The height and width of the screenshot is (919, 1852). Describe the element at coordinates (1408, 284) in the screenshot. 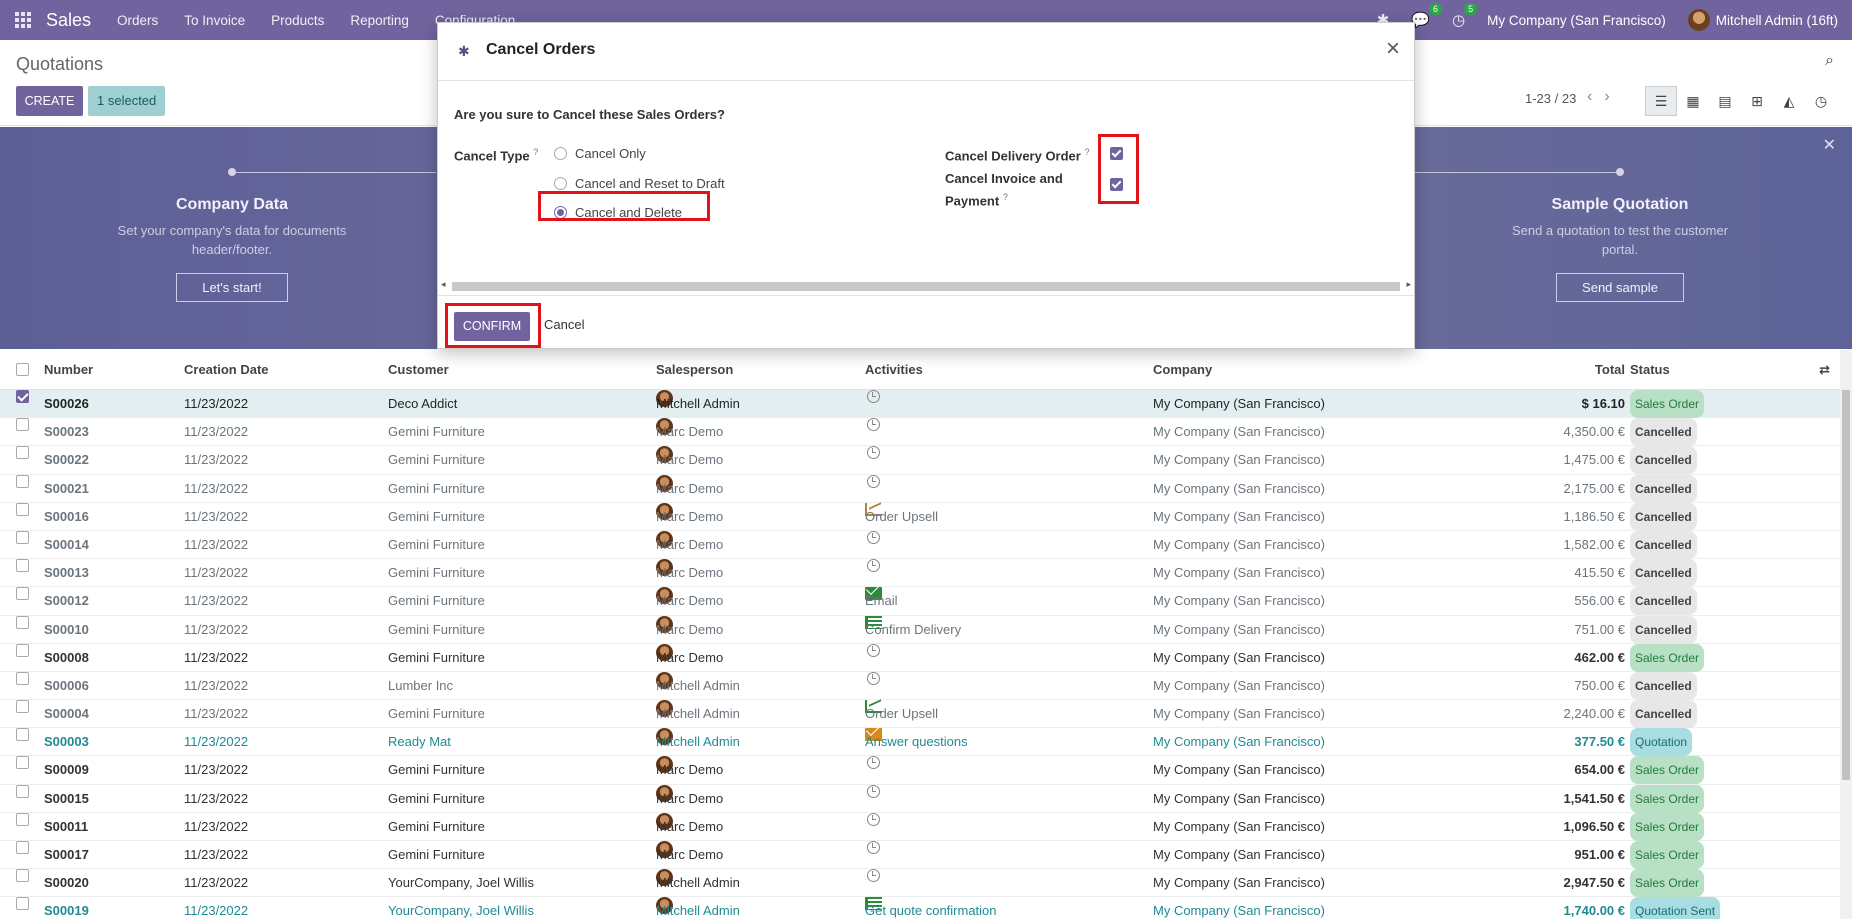

I see `scroll-right-icon: ▸` at that location.